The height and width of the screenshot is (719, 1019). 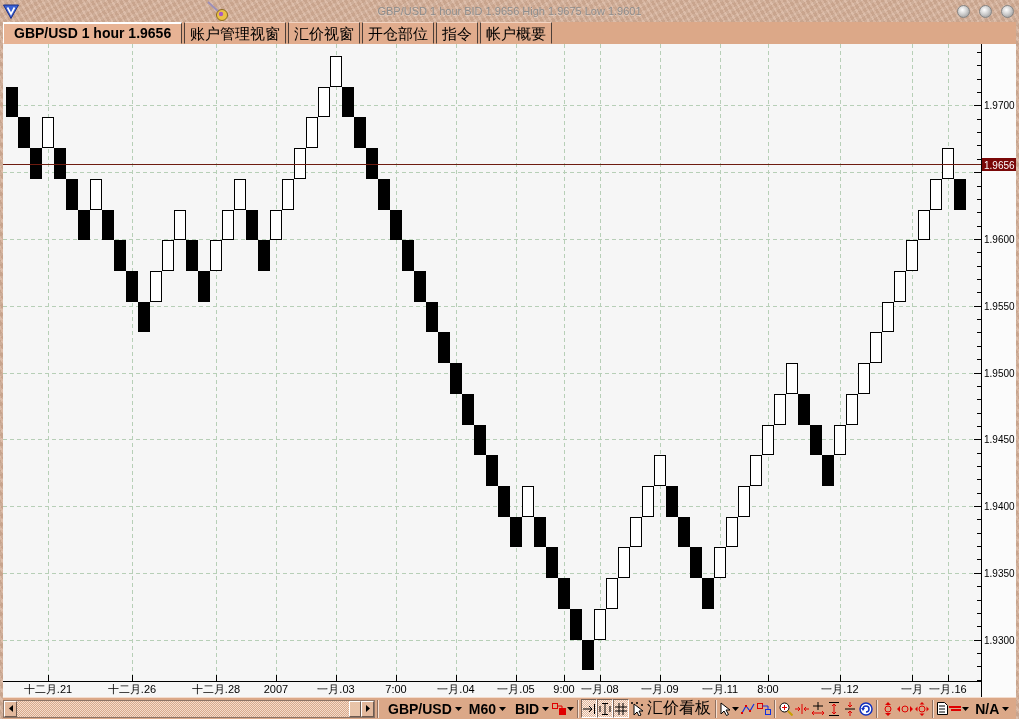 What do you see at coordinates (456, 689) in the screenshot?
I see `axis-label: 一月.04` at bounding box center [456, 689].